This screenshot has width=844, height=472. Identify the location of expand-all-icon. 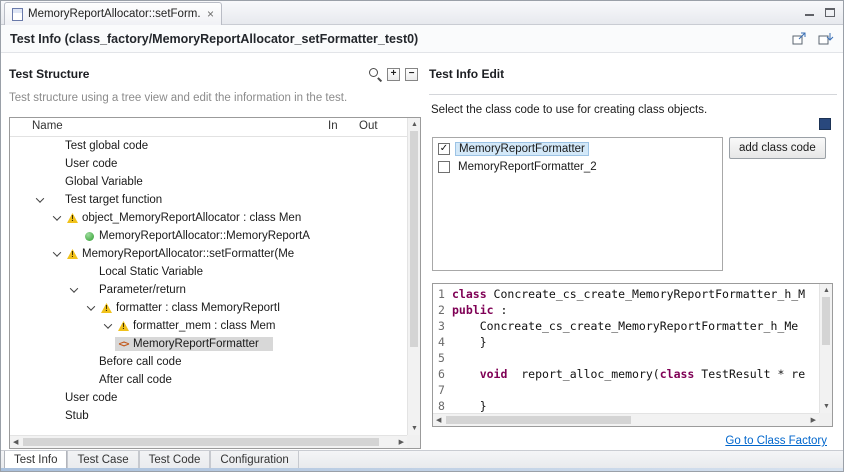
(393, 74).